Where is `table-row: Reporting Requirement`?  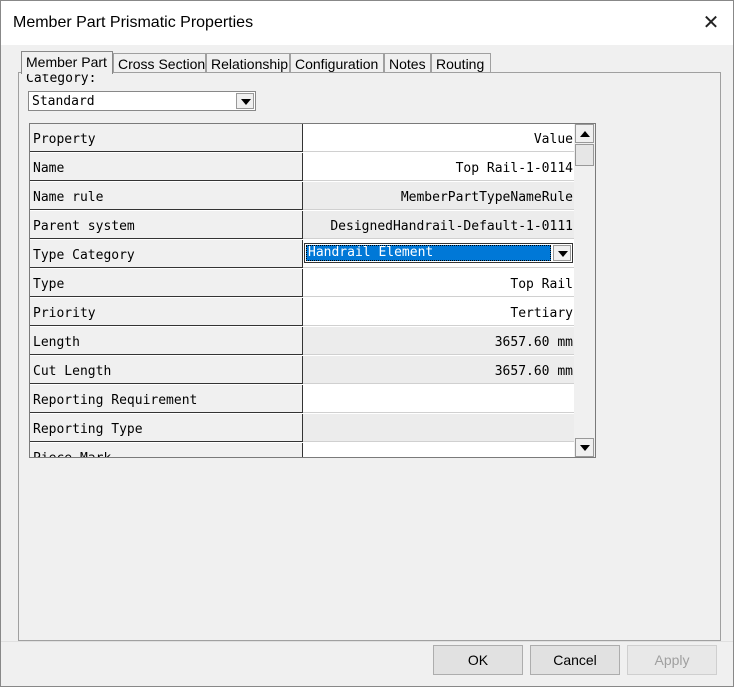 table-row: Reporting Requirement is located at coordinates (302, 399).